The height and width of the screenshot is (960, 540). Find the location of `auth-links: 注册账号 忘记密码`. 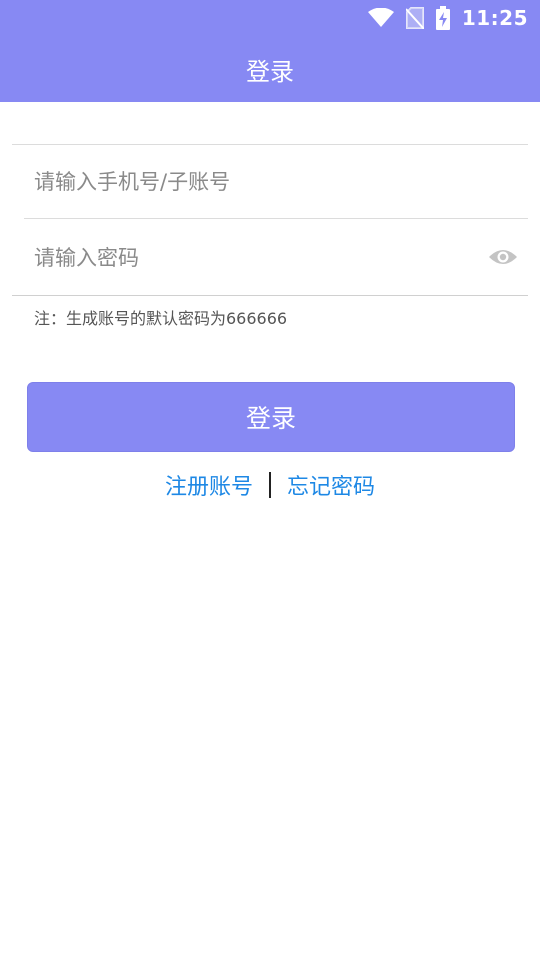

auth-links: 注册账号 忘记密码 is located at coordinates (270, 485).